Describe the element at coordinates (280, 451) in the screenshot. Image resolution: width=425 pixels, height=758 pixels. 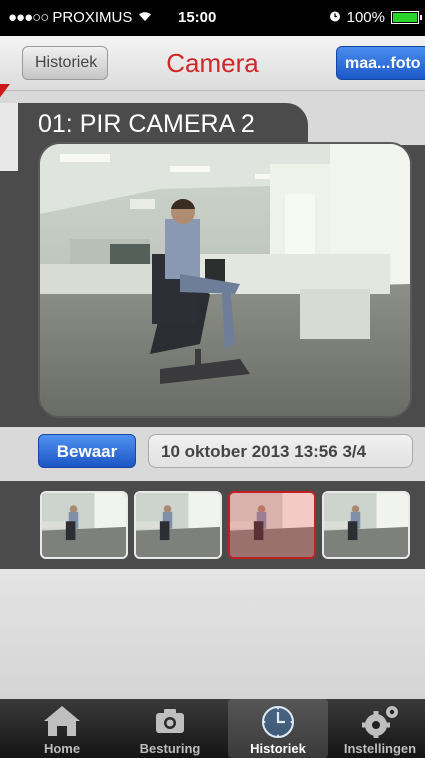
I see `timestamp-display: 10 oktober 2013 13:56 3/4` at that location.